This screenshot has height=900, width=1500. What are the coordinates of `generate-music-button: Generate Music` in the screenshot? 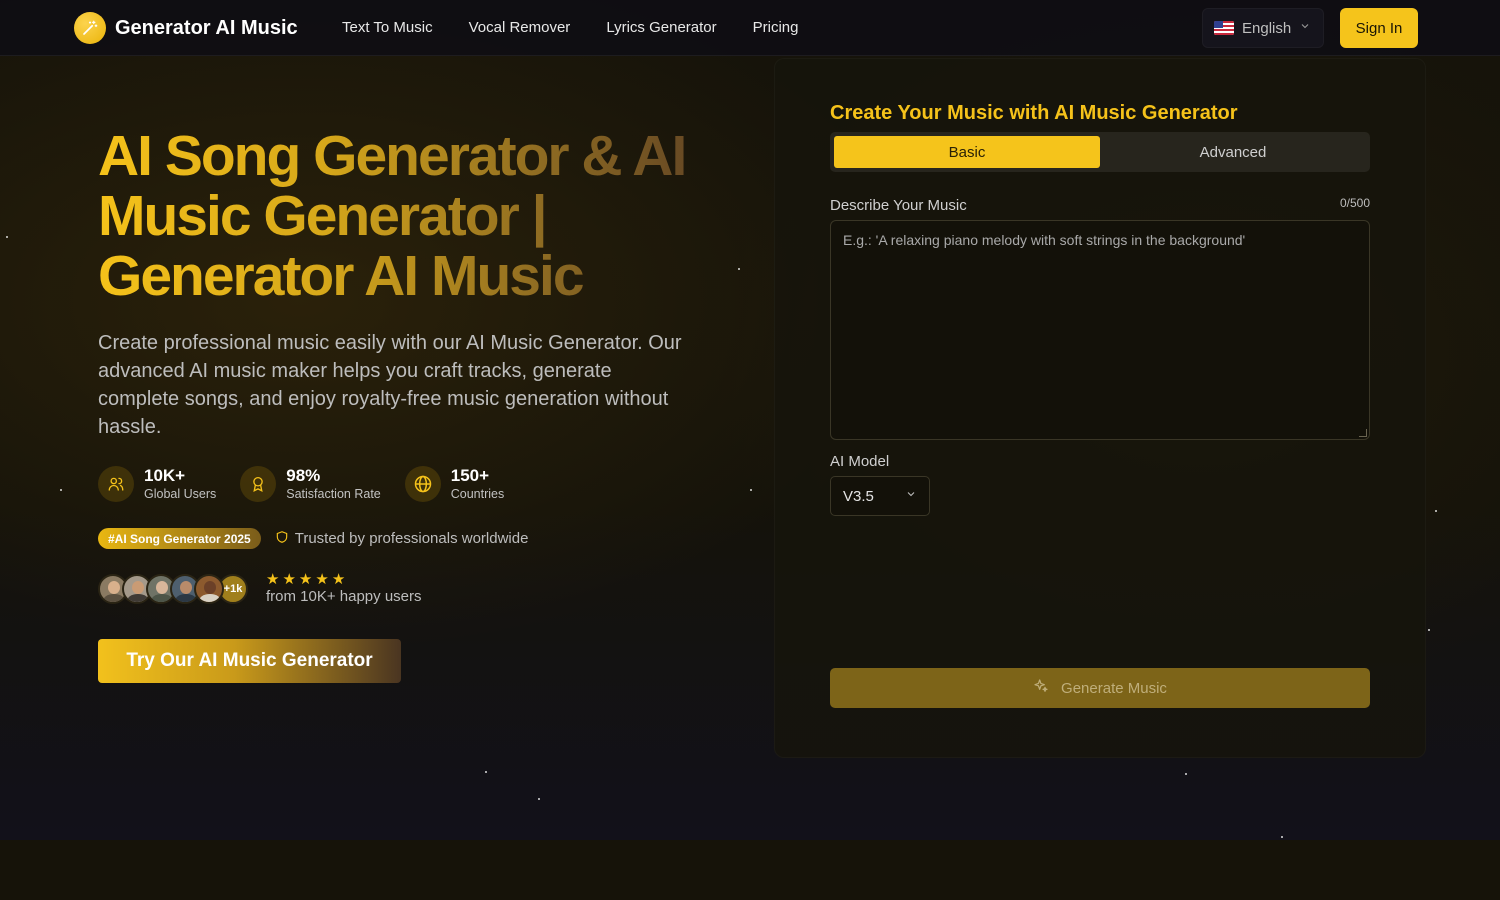 It's located at (1100, 688).